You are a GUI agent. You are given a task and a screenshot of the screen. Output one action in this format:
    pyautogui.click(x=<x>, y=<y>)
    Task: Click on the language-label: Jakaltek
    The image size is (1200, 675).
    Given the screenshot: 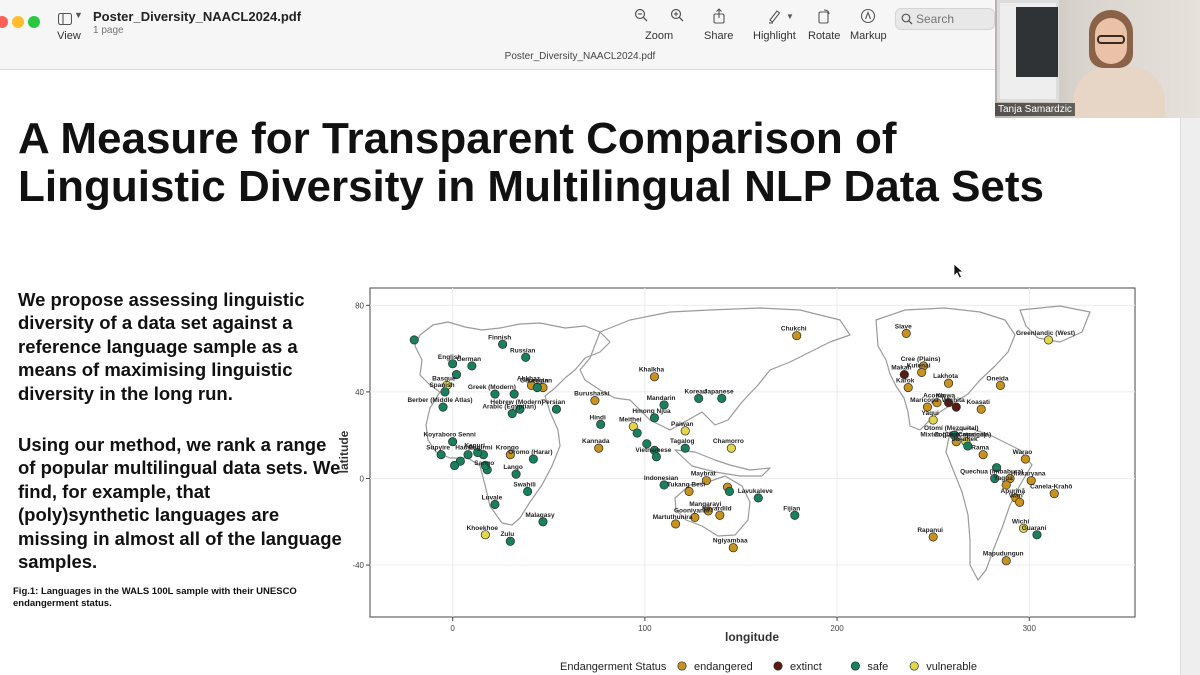 What is the action you would take?
    pyautogui.click(x=965, y=439)
    